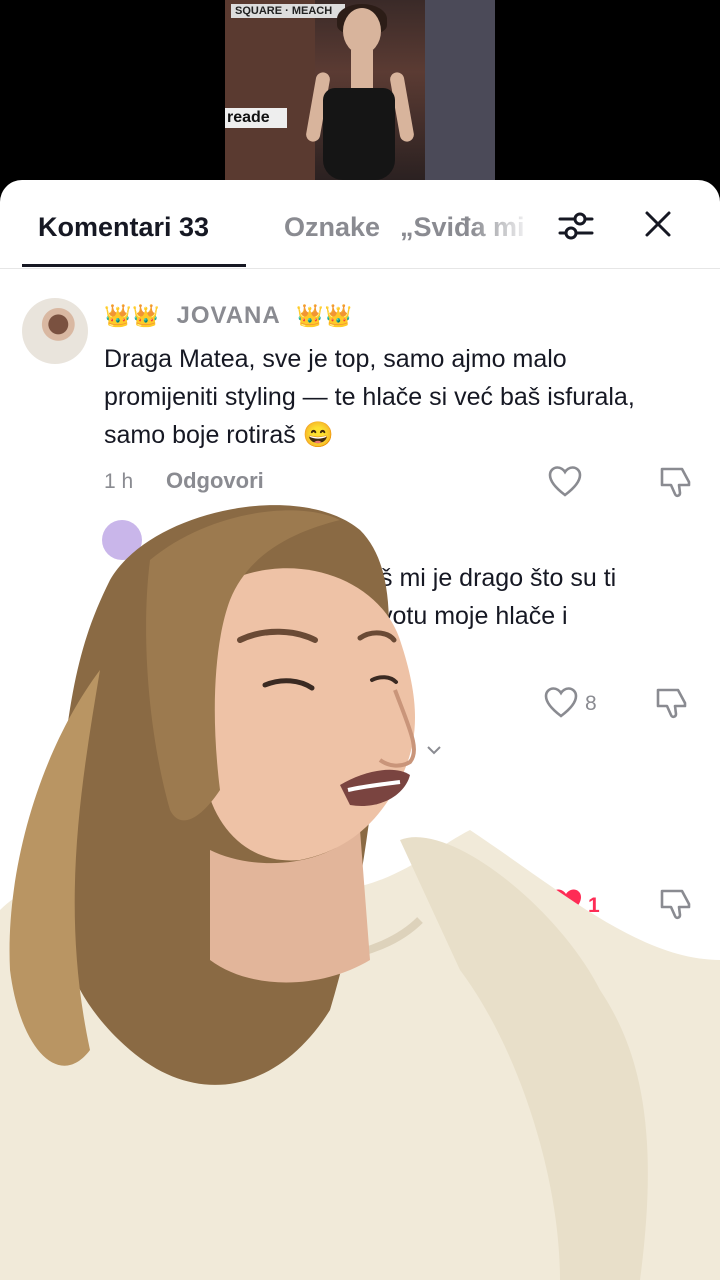 The image size is (720, 1280). Describe the element at coordinates (134, 265) in the screenshot. I see `active-tab-indicator` at that location.